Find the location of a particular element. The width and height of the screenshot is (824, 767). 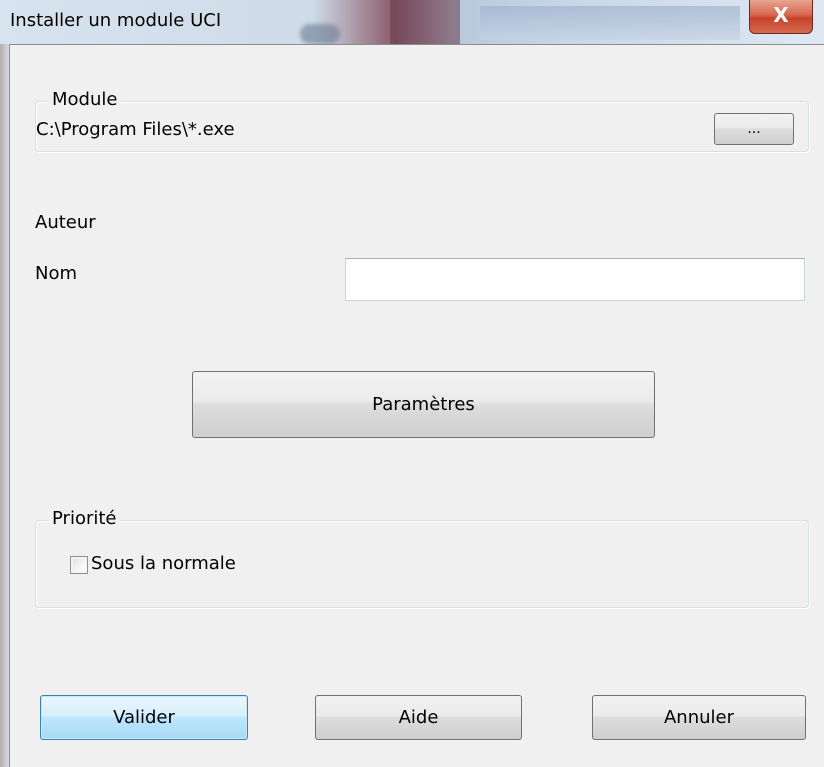

cancel-button: Annuler is located at coordinates (699, 717).